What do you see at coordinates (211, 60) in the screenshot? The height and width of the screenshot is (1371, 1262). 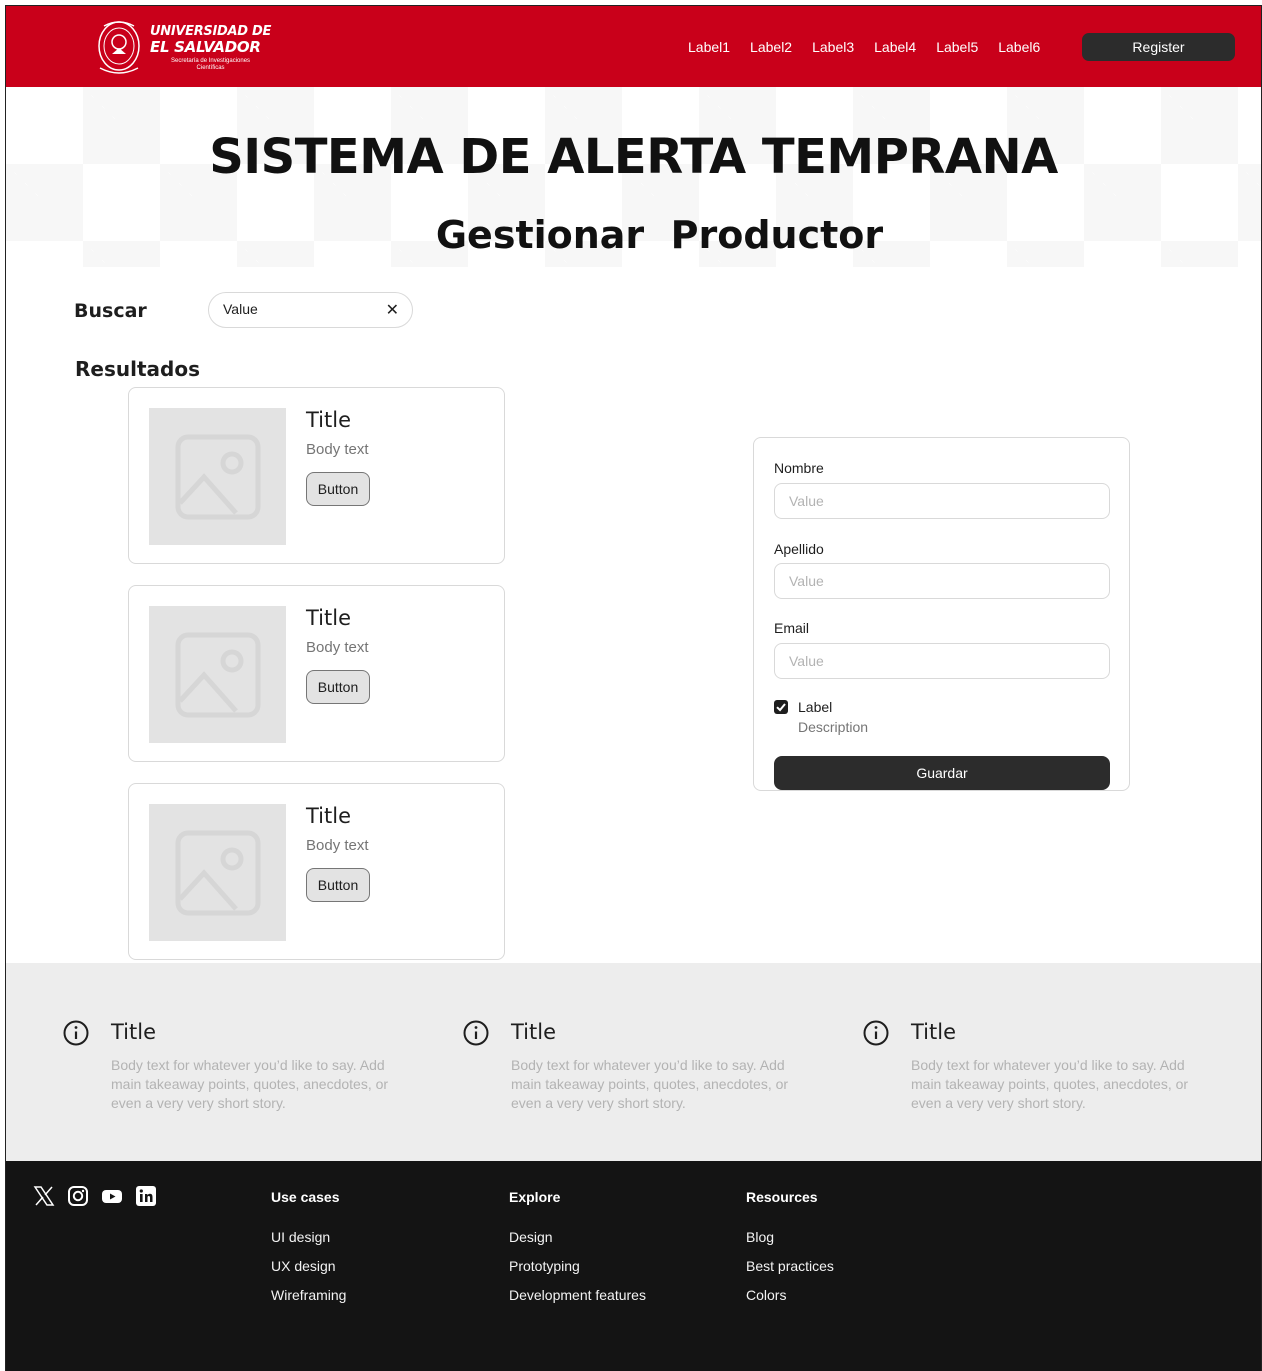 I see `logo-line-3: Secretaría de Investigaciones` at bounding box center [211, 60].